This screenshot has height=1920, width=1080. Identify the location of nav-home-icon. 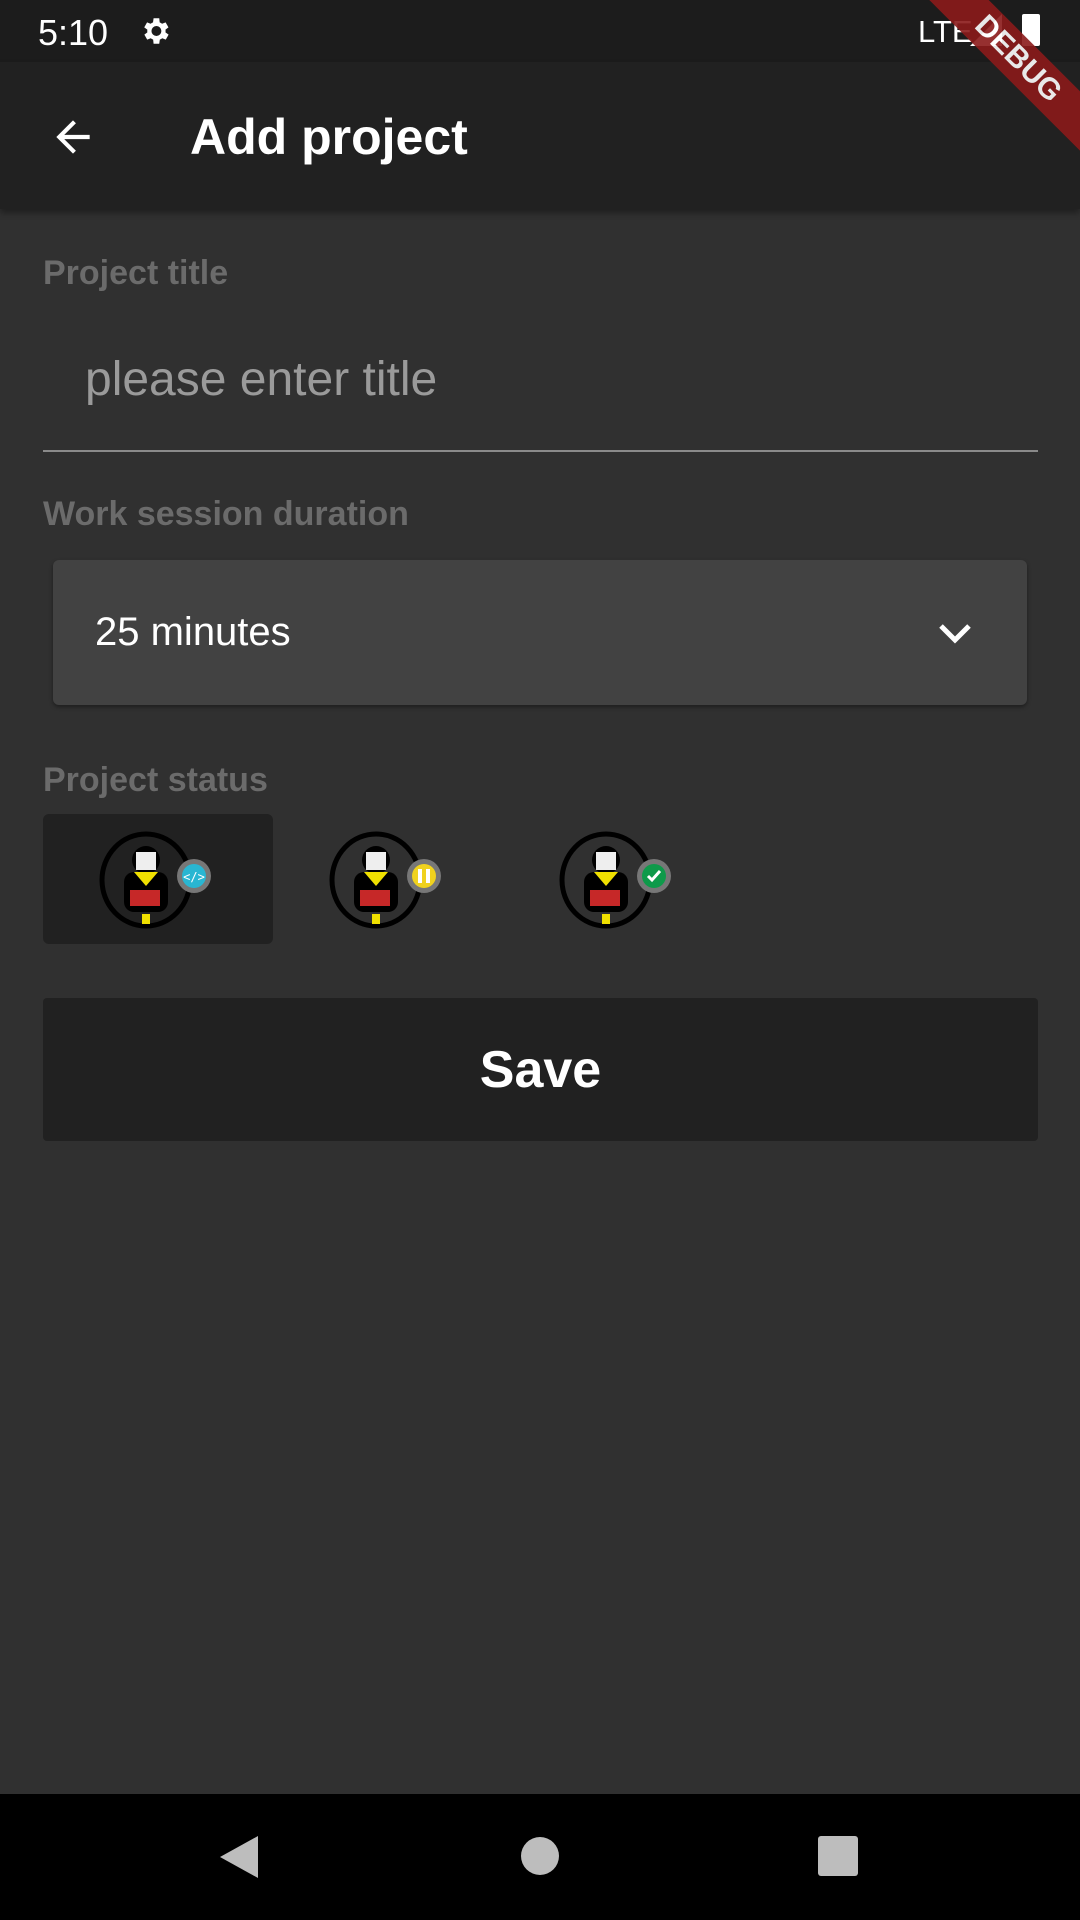
(540, 1856).